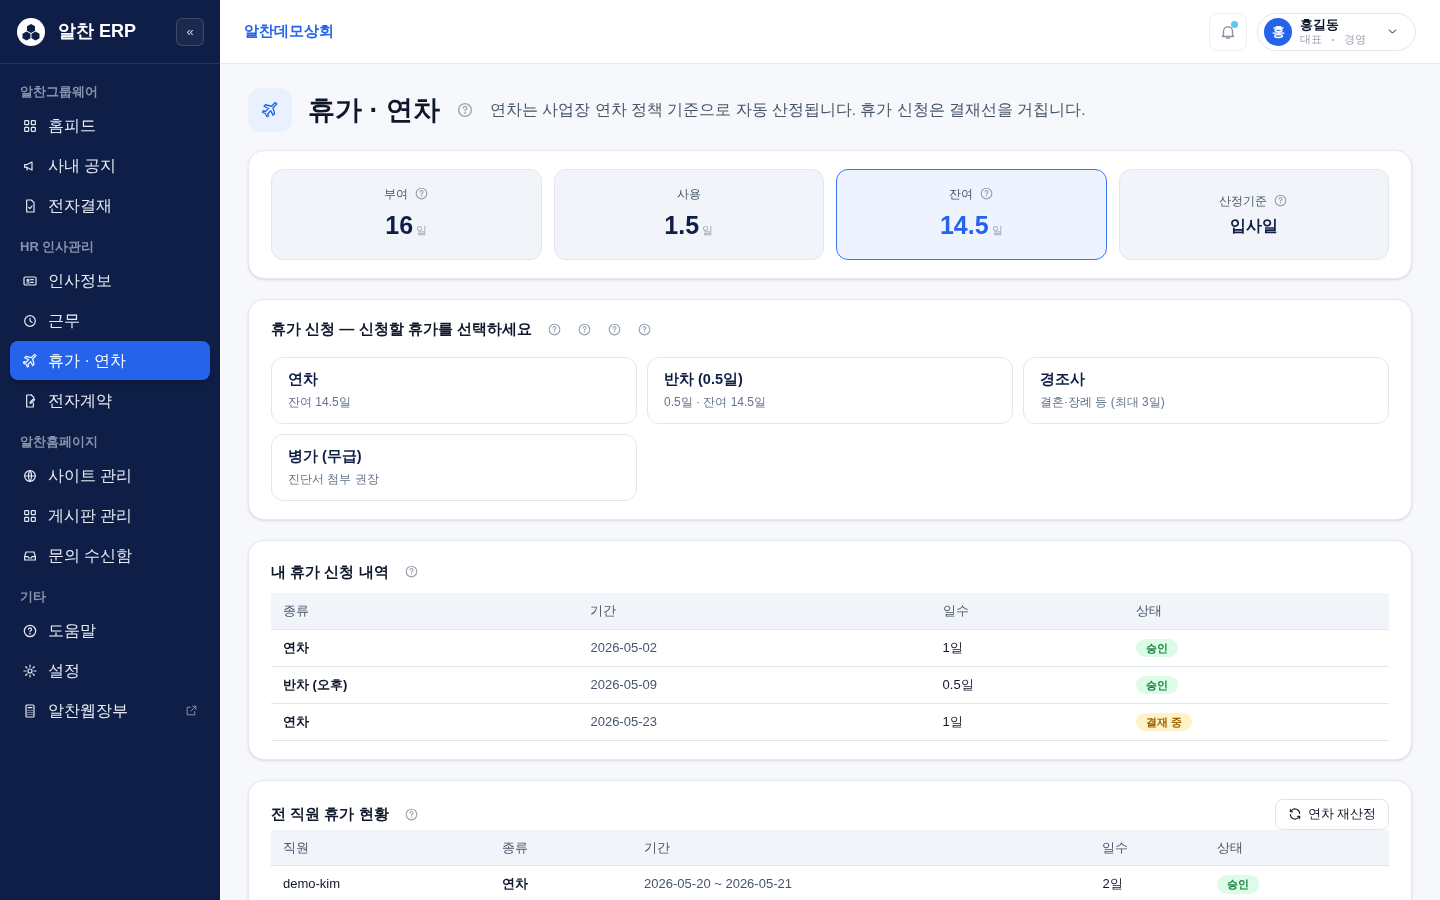 The width and height of the screenshot is (1440, 900). What do you see at coordinates (110, 165) in the screenshot?
I see `sidebar-item: 사내 공지` at bounding box center [110, 165].